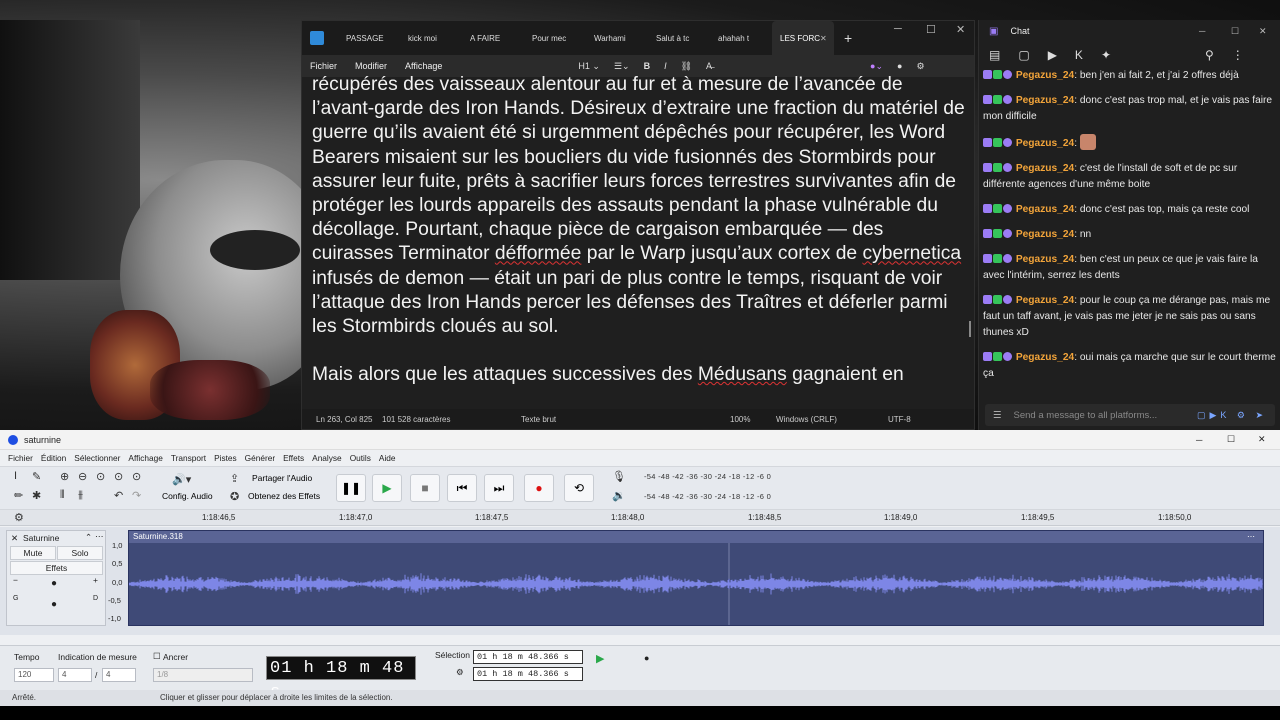 This screenshot has height=720, width=1280. I want to click on selection-start: 01 h 18 m 48.366 s, so click(528, 657).